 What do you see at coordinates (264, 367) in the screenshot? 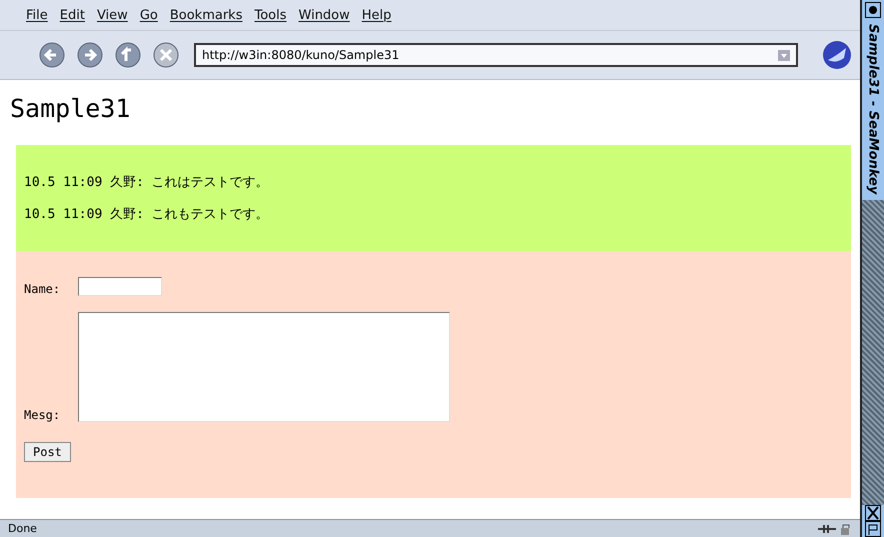
I see `message-field` at bounding box center [264, 367].